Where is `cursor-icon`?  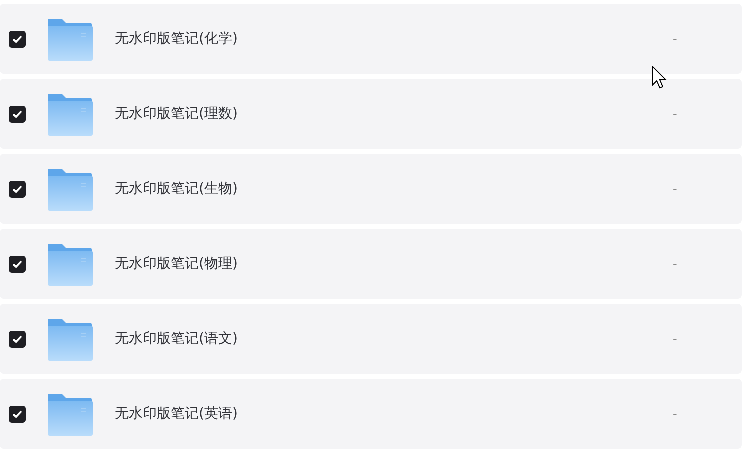 cursor-icon is located at coordinates (660, 78).